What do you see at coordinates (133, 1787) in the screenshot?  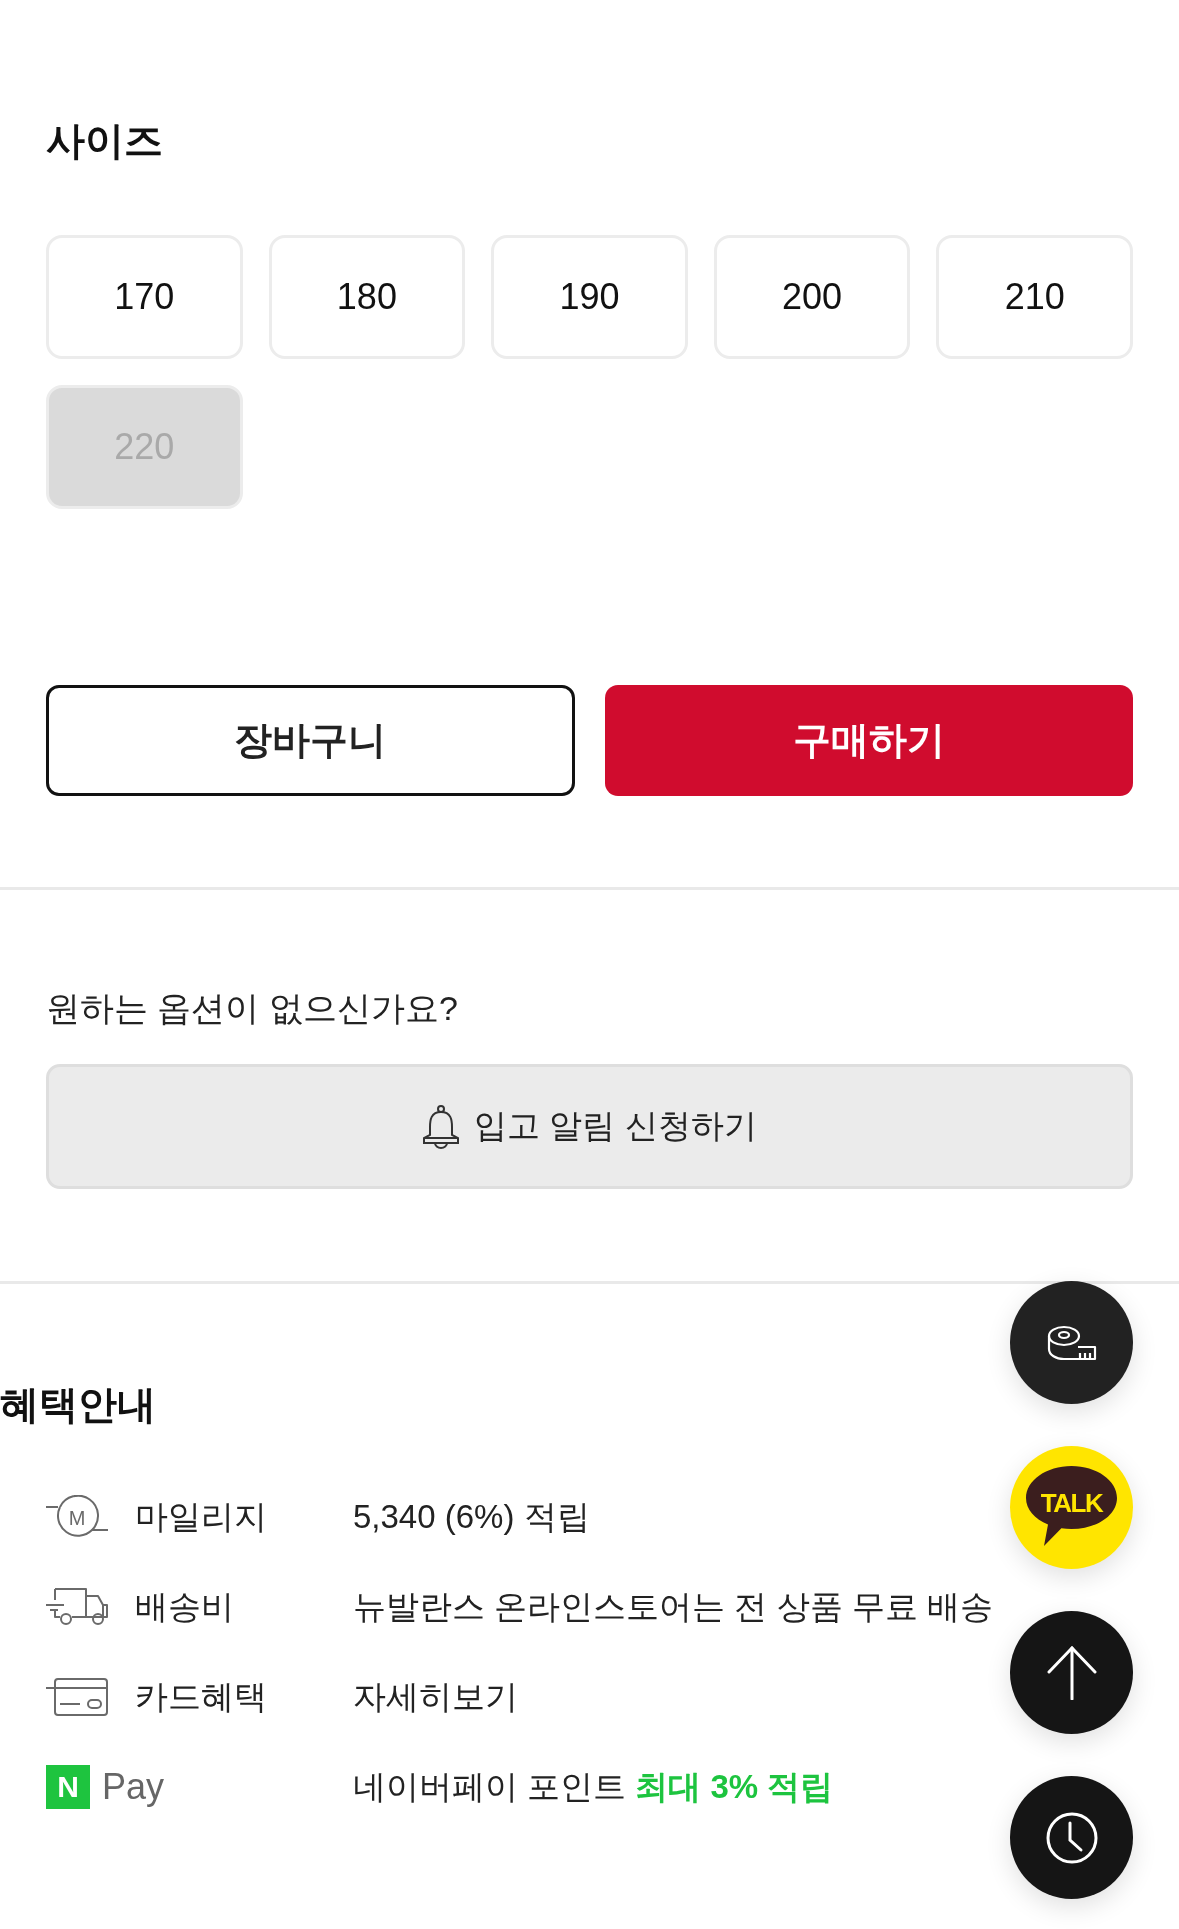 I see `pay-label: Pay` at bounding box center [133, 1787].